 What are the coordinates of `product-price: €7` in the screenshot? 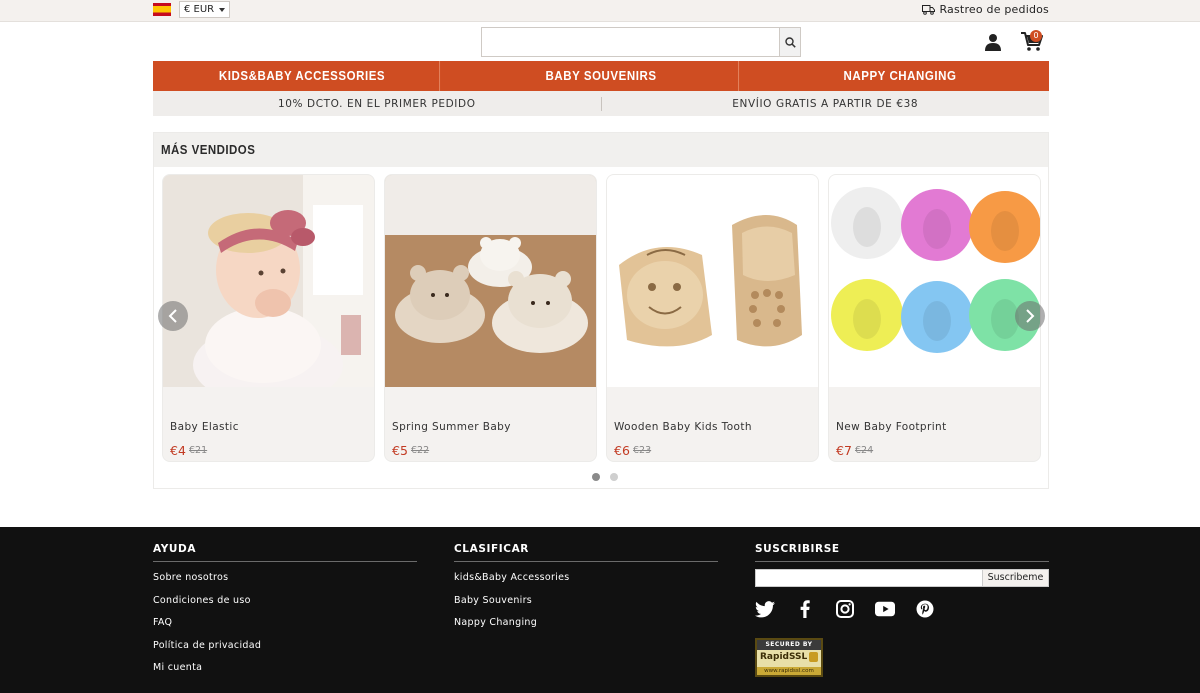 It's located at (844, 450).